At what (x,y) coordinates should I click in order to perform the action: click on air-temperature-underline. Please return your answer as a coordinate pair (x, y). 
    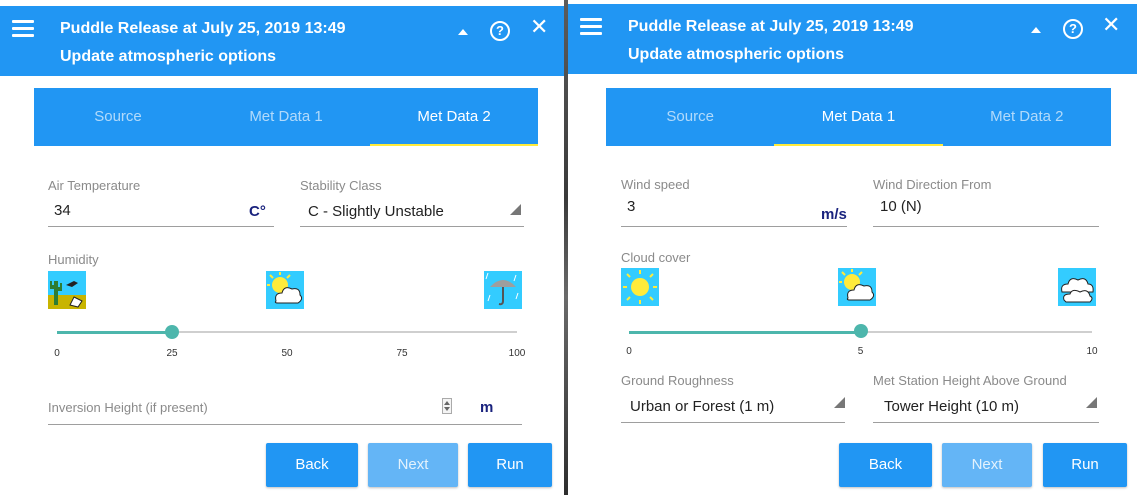
    Looking at the image, I should click on (161, 226).